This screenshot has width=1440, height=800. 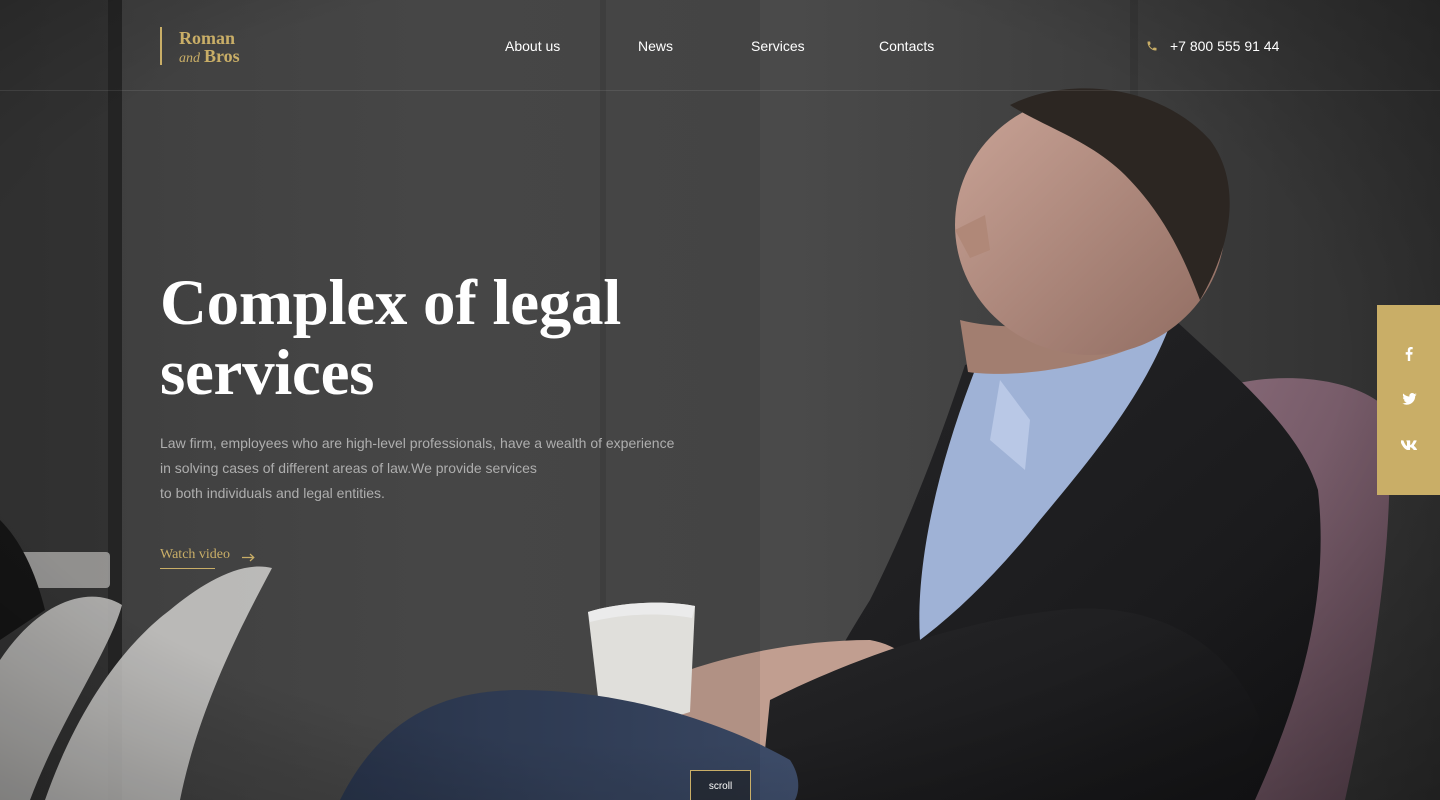 I want to click on phone-contact: +7 800 555 91 44, so click(x=1212, y=46).